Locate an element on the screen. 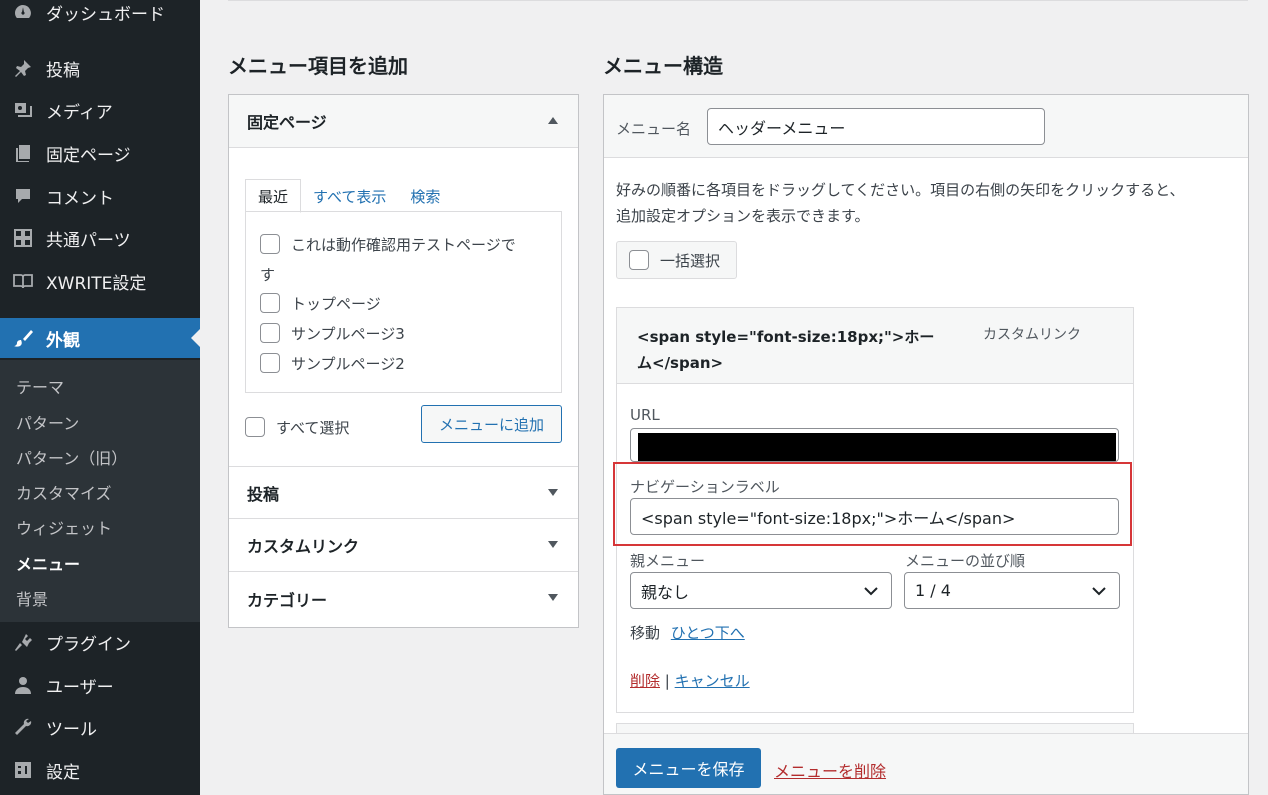  custom-links-section-header: カスタムリンク is located at coordinates (403, 545).